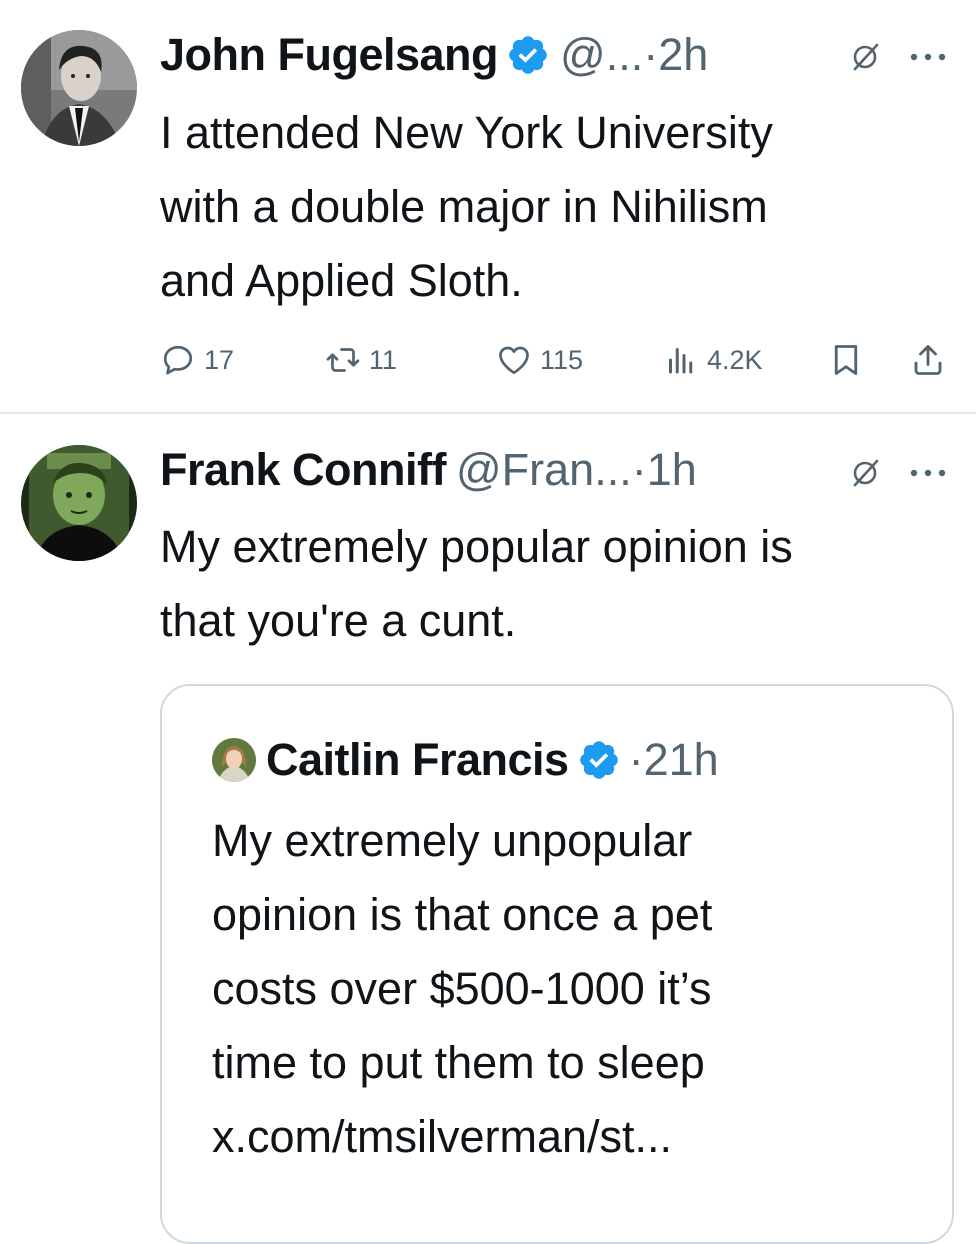 This screenshot has width=976, height=1244. I want to click on avatar-photo-frank, so click(79, 503).